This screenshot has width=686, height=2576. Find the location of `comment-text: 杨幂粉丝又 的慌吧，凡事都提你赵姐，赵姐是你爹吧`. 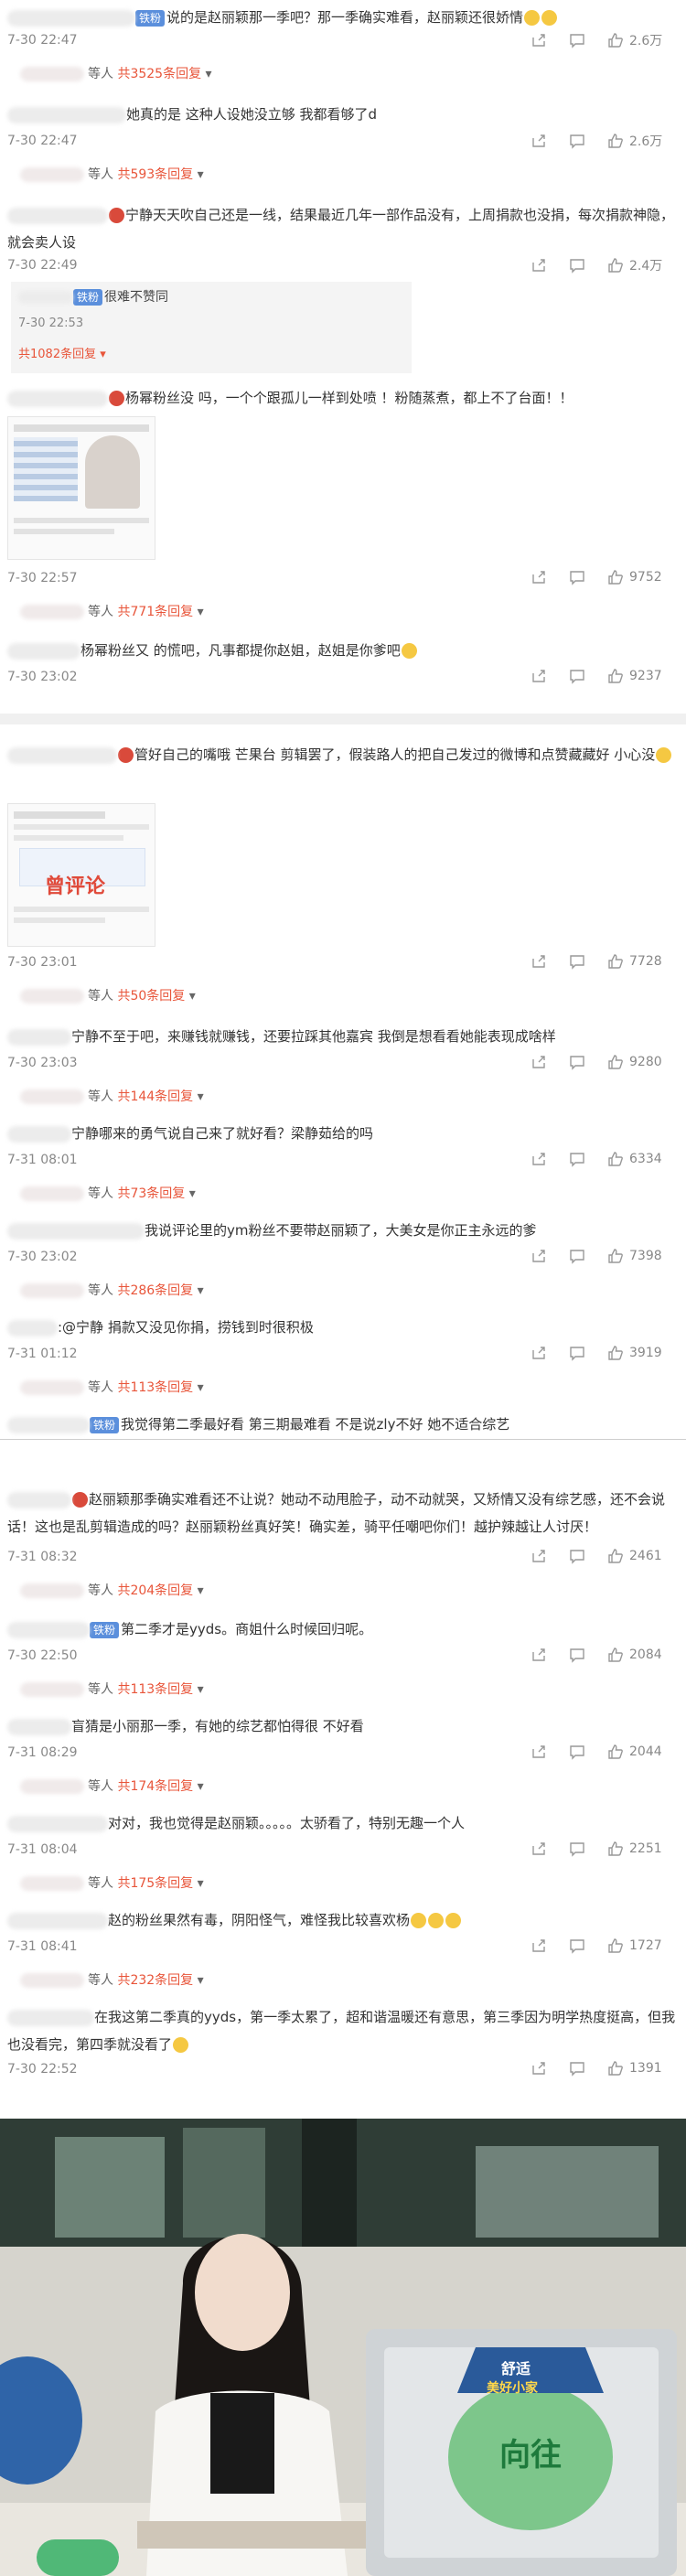

comment-text: 杨幂粉丝又 的慌吧，凡事都提你赵姐，赵姐是你爹吧 is located at coordinates (342, 650).